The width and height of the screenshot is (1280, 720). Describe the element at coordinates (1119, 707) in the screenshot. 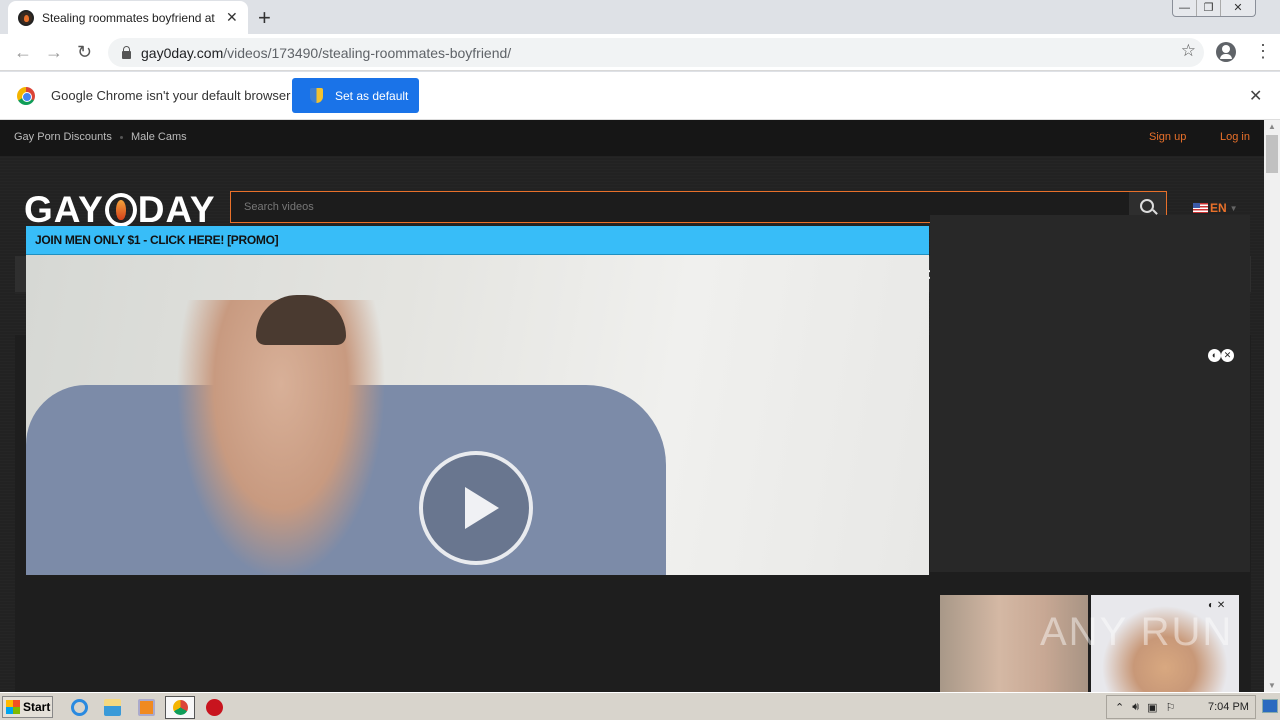

I see `tray-expand-icon: ⌃` at that location.